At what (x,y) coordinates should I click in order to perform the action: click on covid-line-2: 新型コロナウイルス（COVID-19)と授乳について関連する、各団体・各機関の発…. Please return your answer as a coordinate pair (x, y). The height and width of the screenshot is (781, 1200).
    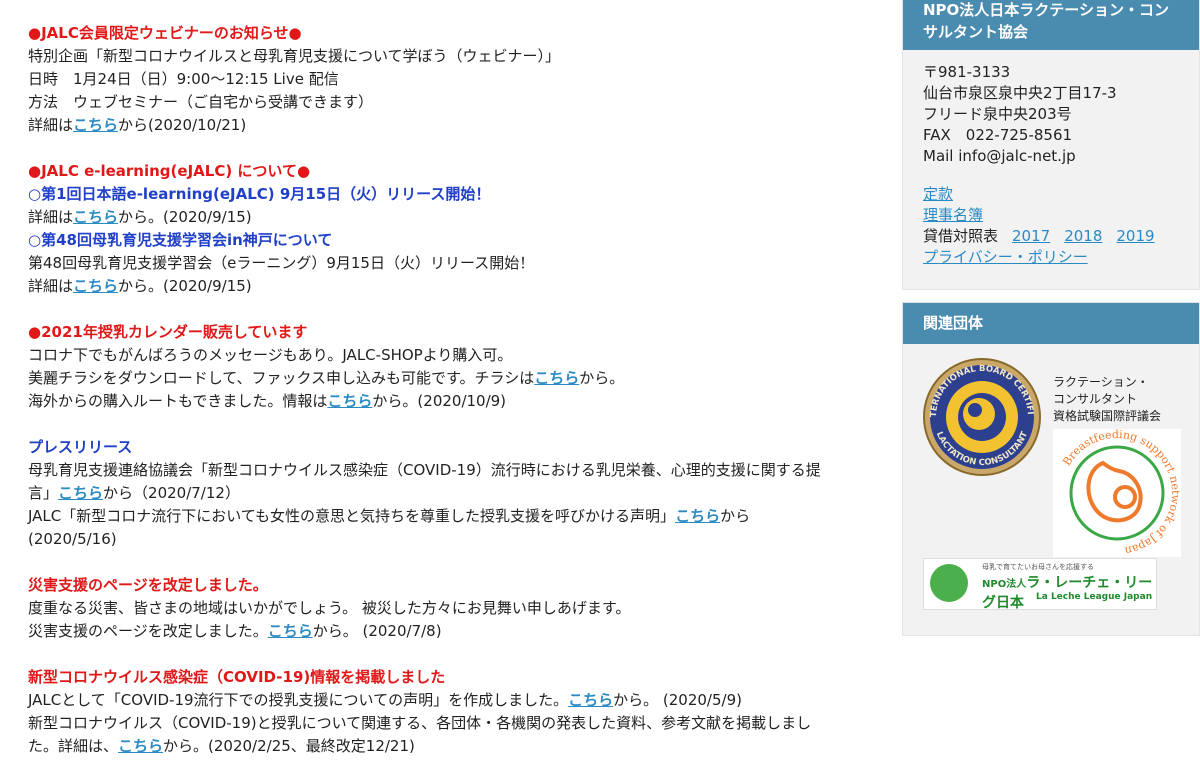
    Looking at the image, I should click on (420, 723).